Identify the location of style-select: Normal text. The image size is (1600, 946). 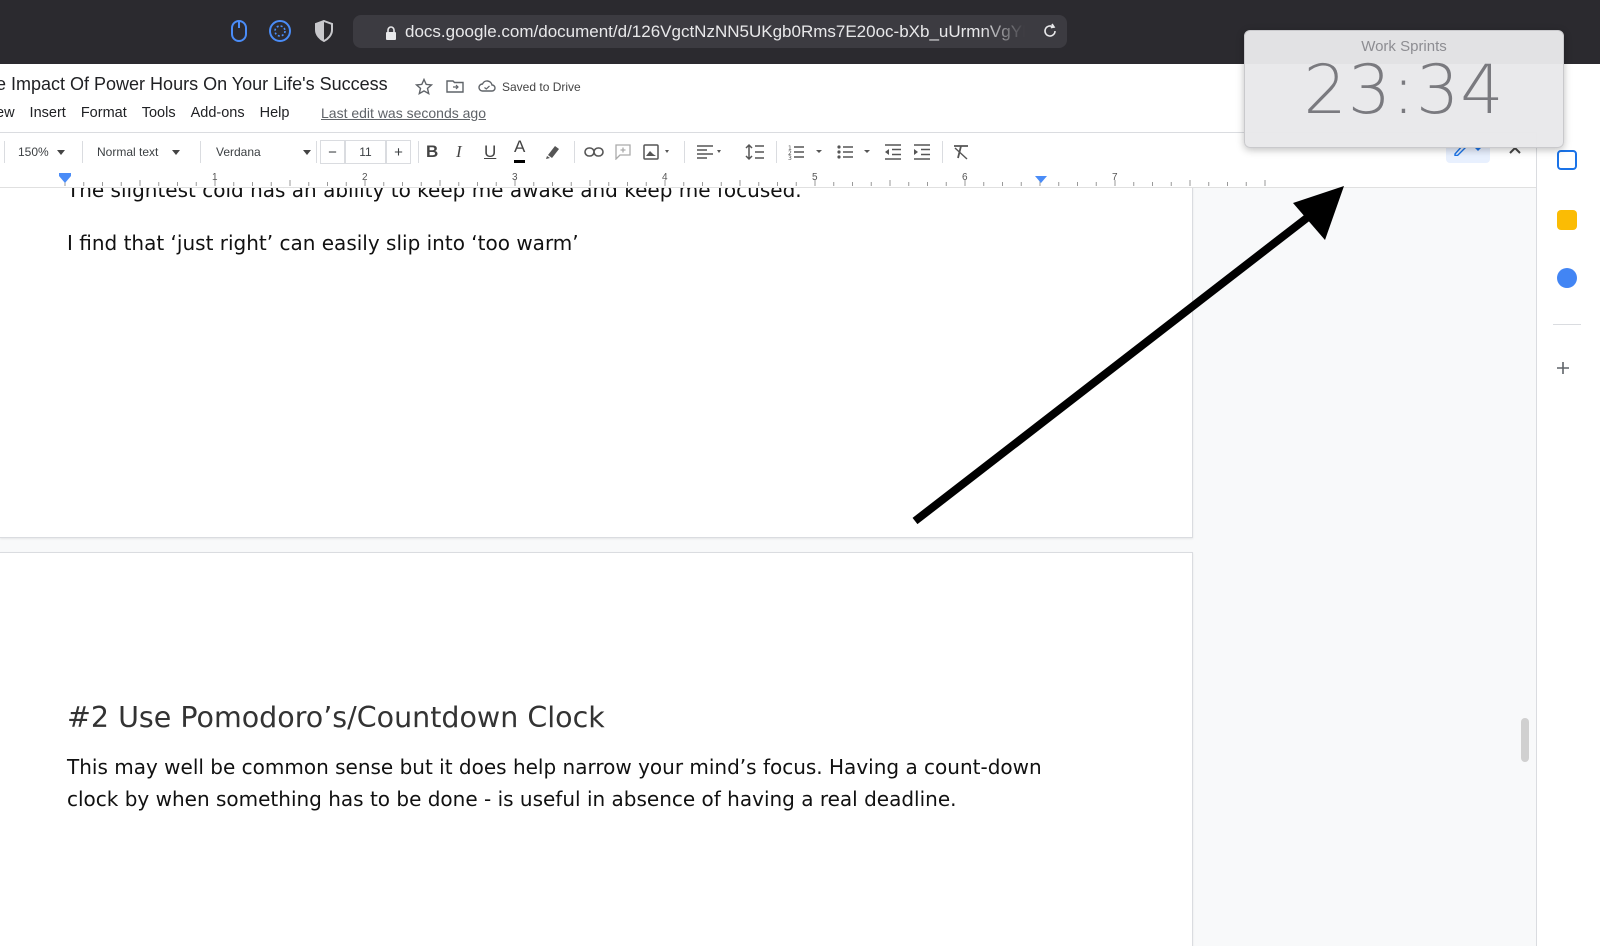
(139, 152).